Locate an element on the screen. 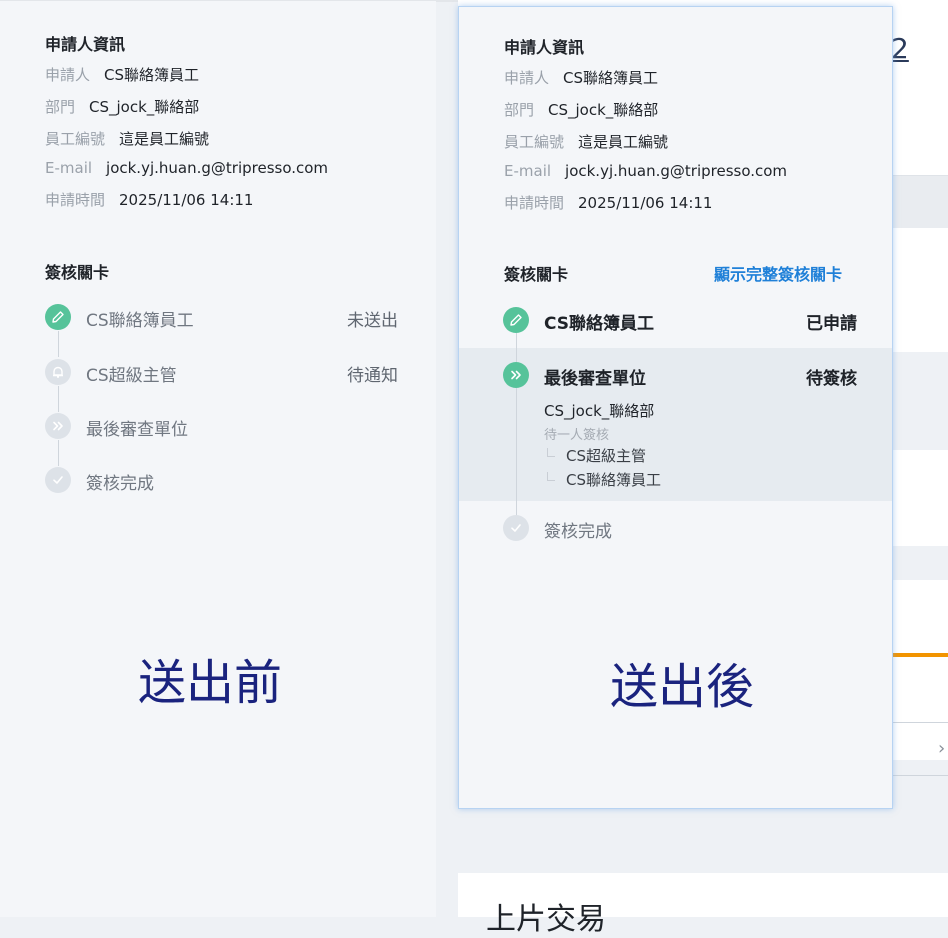 The height and width of the screenshot is (938, 948). show-full-stages-link: 顯示完整簽核關卡 is located at coordinates (778, 273).